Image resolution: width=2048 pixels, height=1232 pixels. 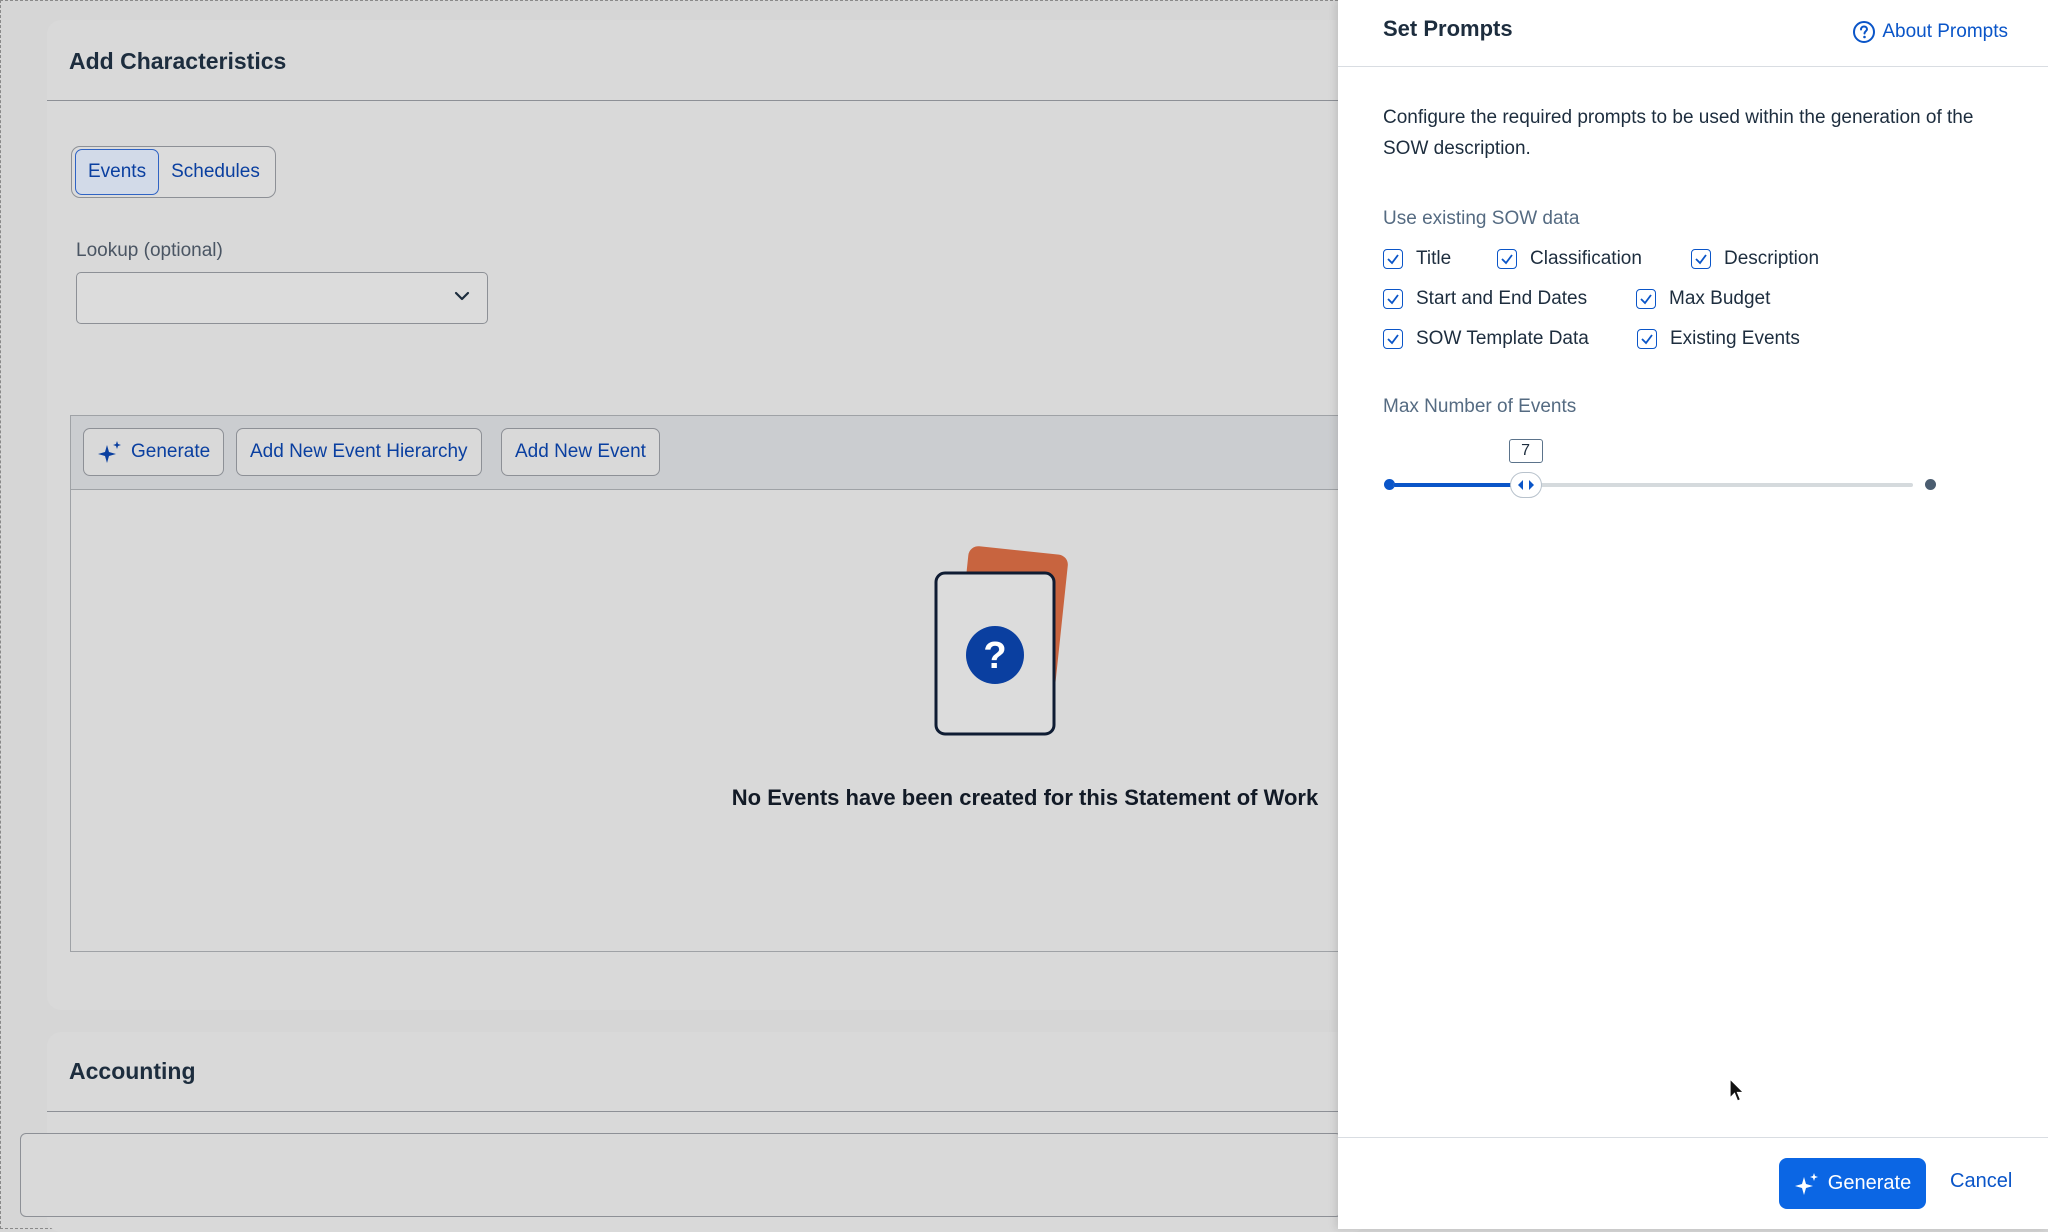 What do you see at coordinates (1434, 258) in the screenshot?
I see `checkbox-label: Title` at bounding box center [1434, 258].